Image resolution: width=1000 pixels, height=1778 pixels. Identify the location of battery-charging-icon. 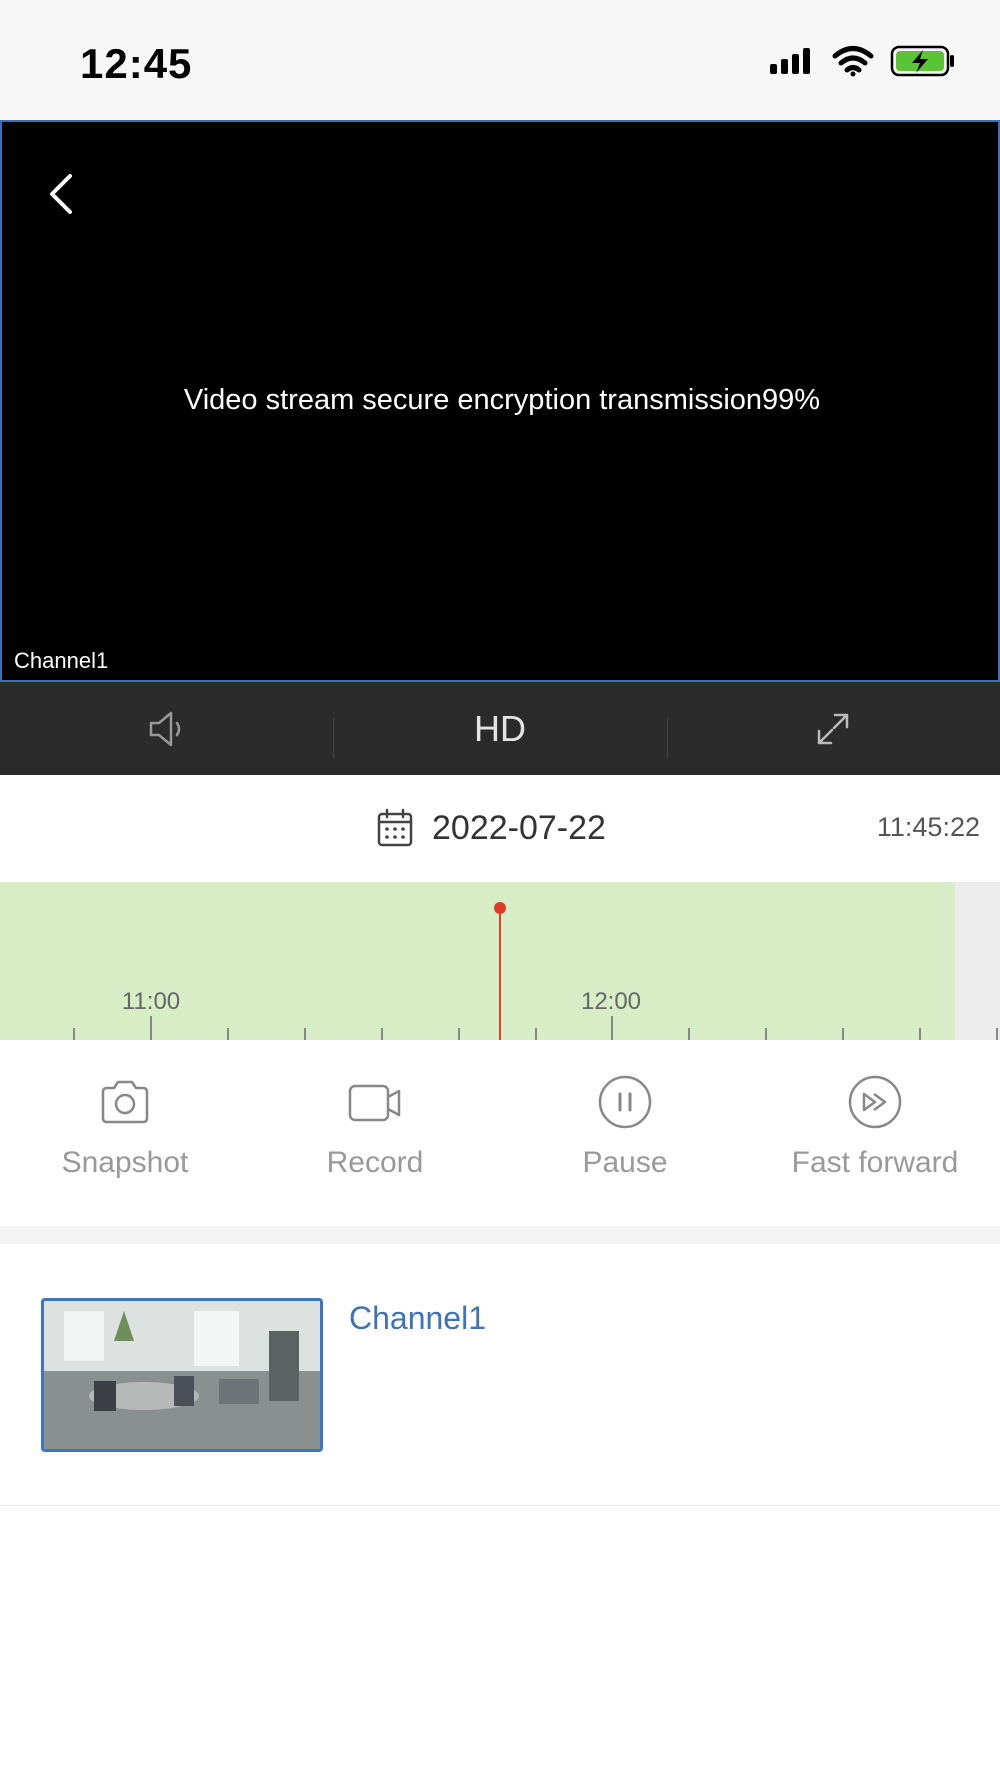
(922, 61).